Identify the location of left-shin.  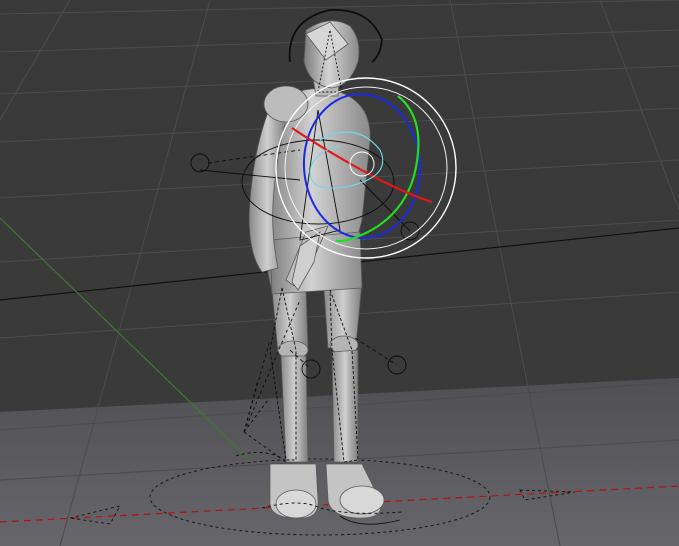
(294, 409).